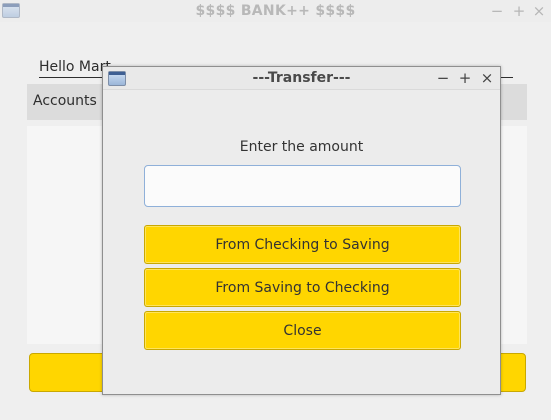  I want to click on dialog-minimize-icon: −, so click(443, 78).